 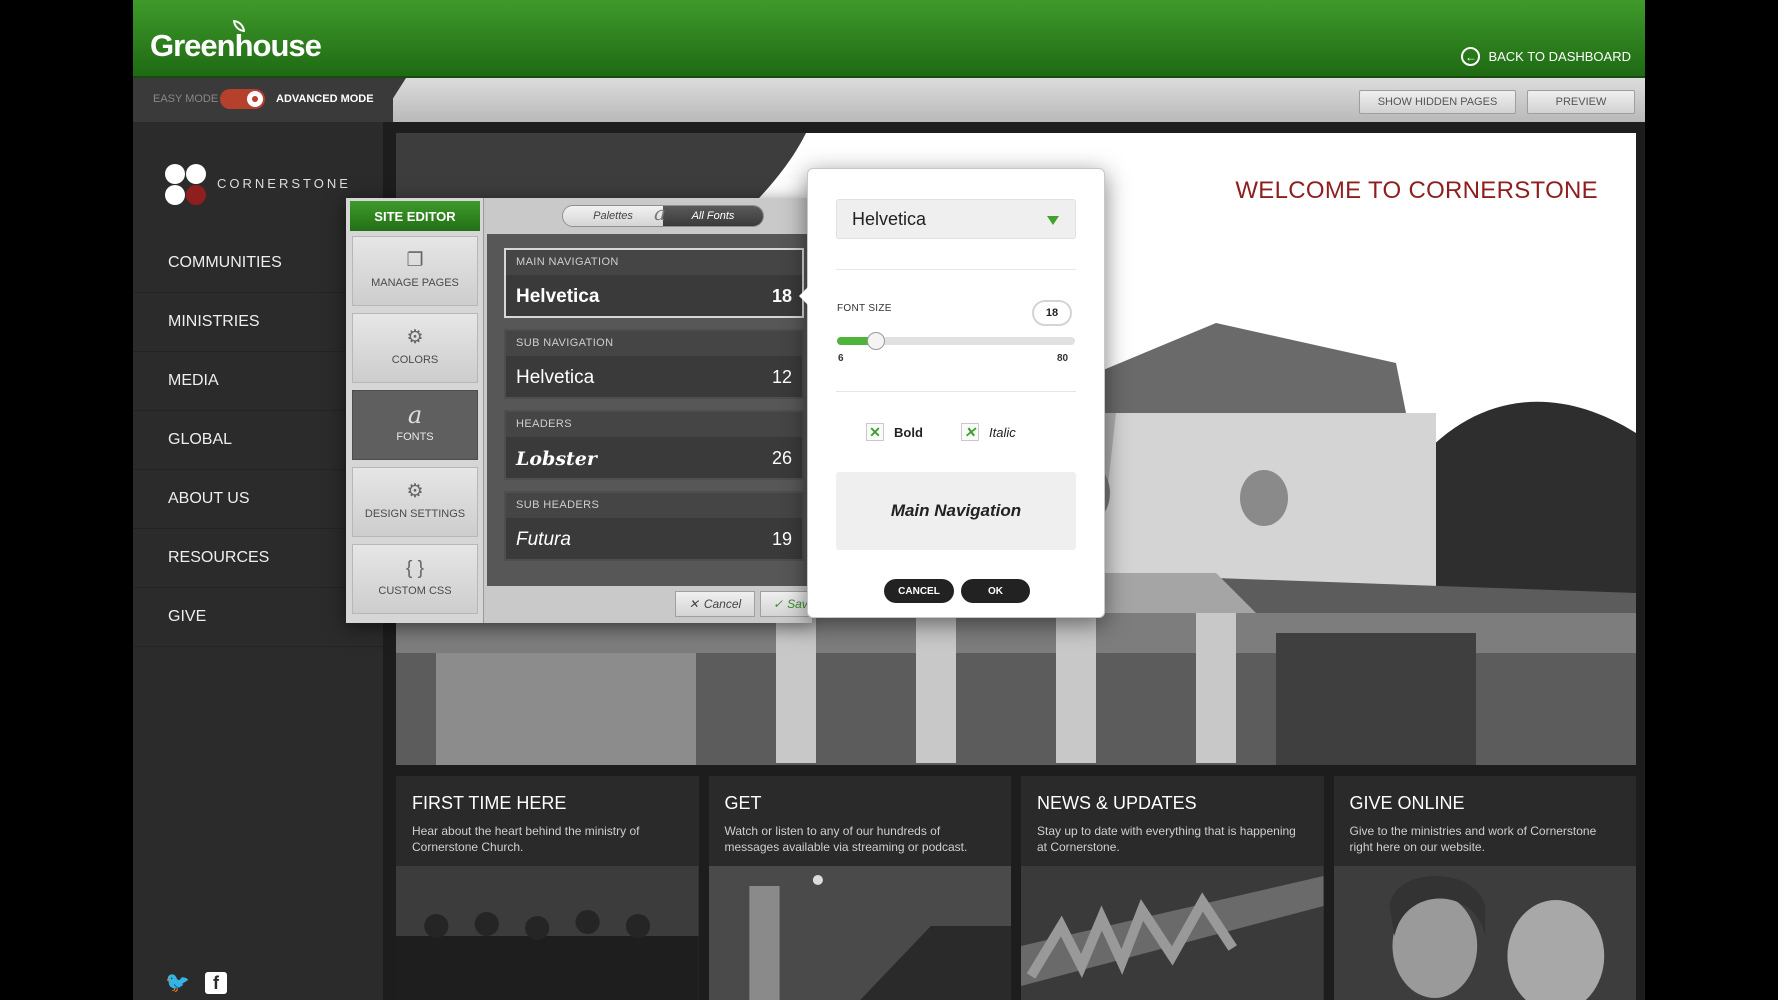 What do you see at coordinates (864, 308) in the screenshot?
I see `font-size-label: FONT SIZE` at bounding box center [864, 308].